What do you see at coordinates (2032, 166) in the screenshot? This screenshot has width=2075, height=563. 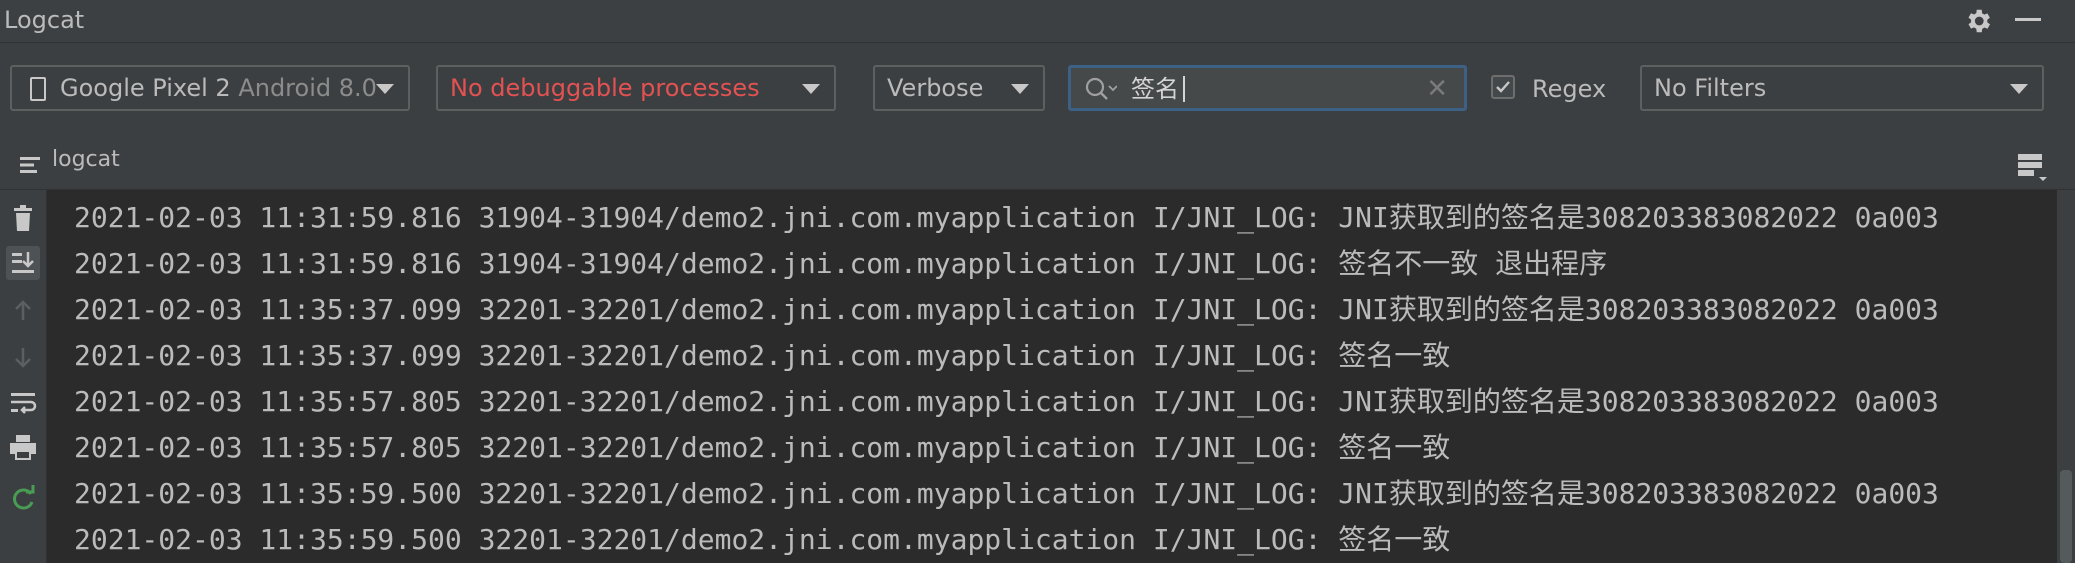 I see `layout-settings-icon` at bounding box center [2032, 166].